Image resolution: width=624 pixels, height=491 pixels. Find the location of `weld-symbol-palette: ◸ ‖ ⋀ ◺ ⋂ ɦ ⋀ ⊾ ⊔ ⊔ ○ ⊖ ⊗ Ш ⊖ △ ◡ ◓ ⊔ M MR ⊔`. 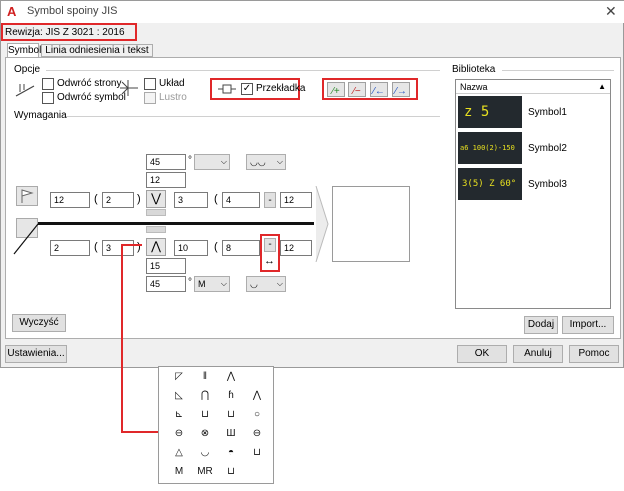

weld-symbol-palette: ◸ ‖ ⋀ ◺ ⋂ ɦ ⋀ ⊾ ⊔ ⊔ ○ ⊖ ⊗ Ш ⊖ △ ◡ ◓ ⊔ M MR ⊔ is located at coordinates (216, 425).